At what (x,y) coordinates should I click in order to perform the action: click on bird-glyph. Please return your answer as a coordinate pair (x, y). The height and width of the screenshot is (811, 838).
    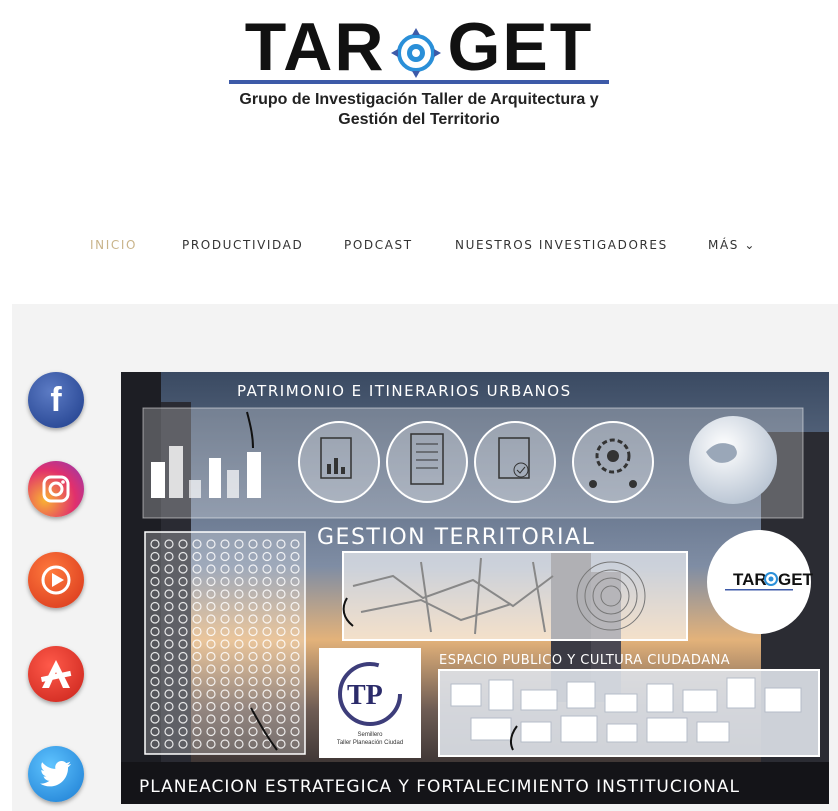
    Looking at the image, I should click on (55, 774).